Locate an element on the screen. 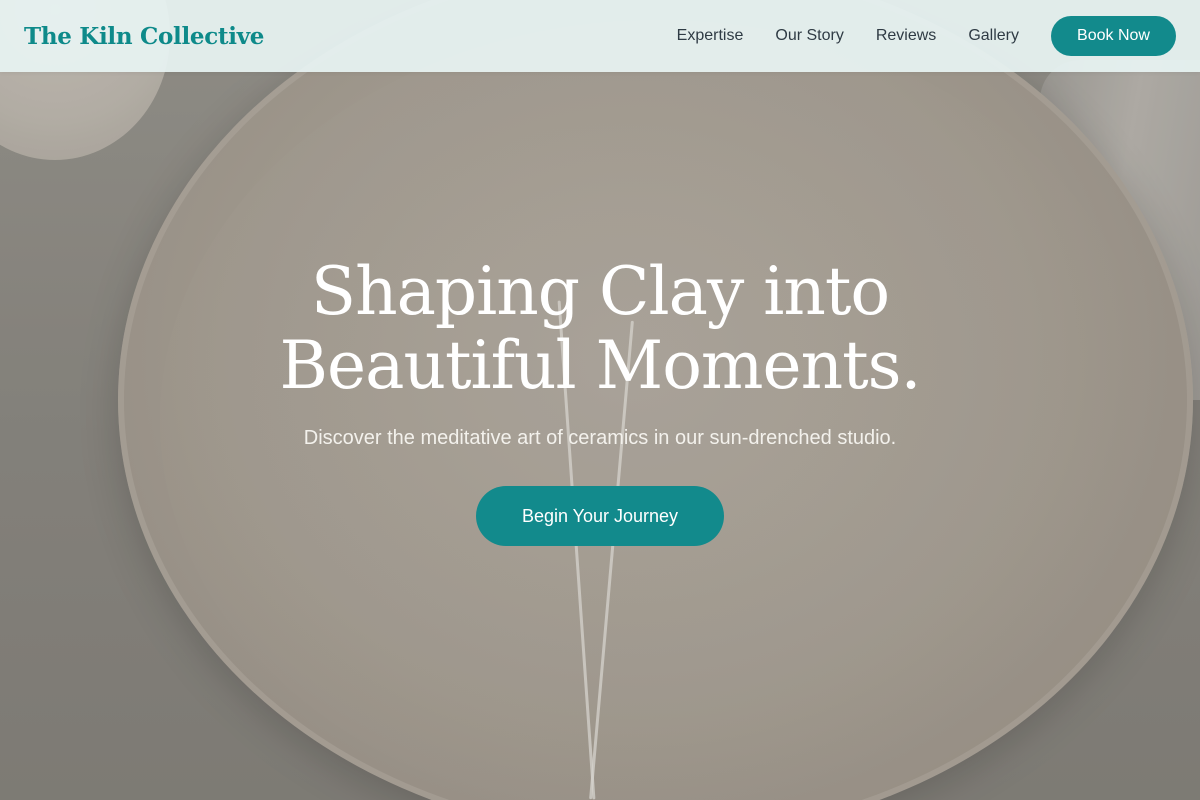 This screenshot has height=800, width=1200. hero-title-line2: Beautiful Moments. is located at coordinates (600, 365).